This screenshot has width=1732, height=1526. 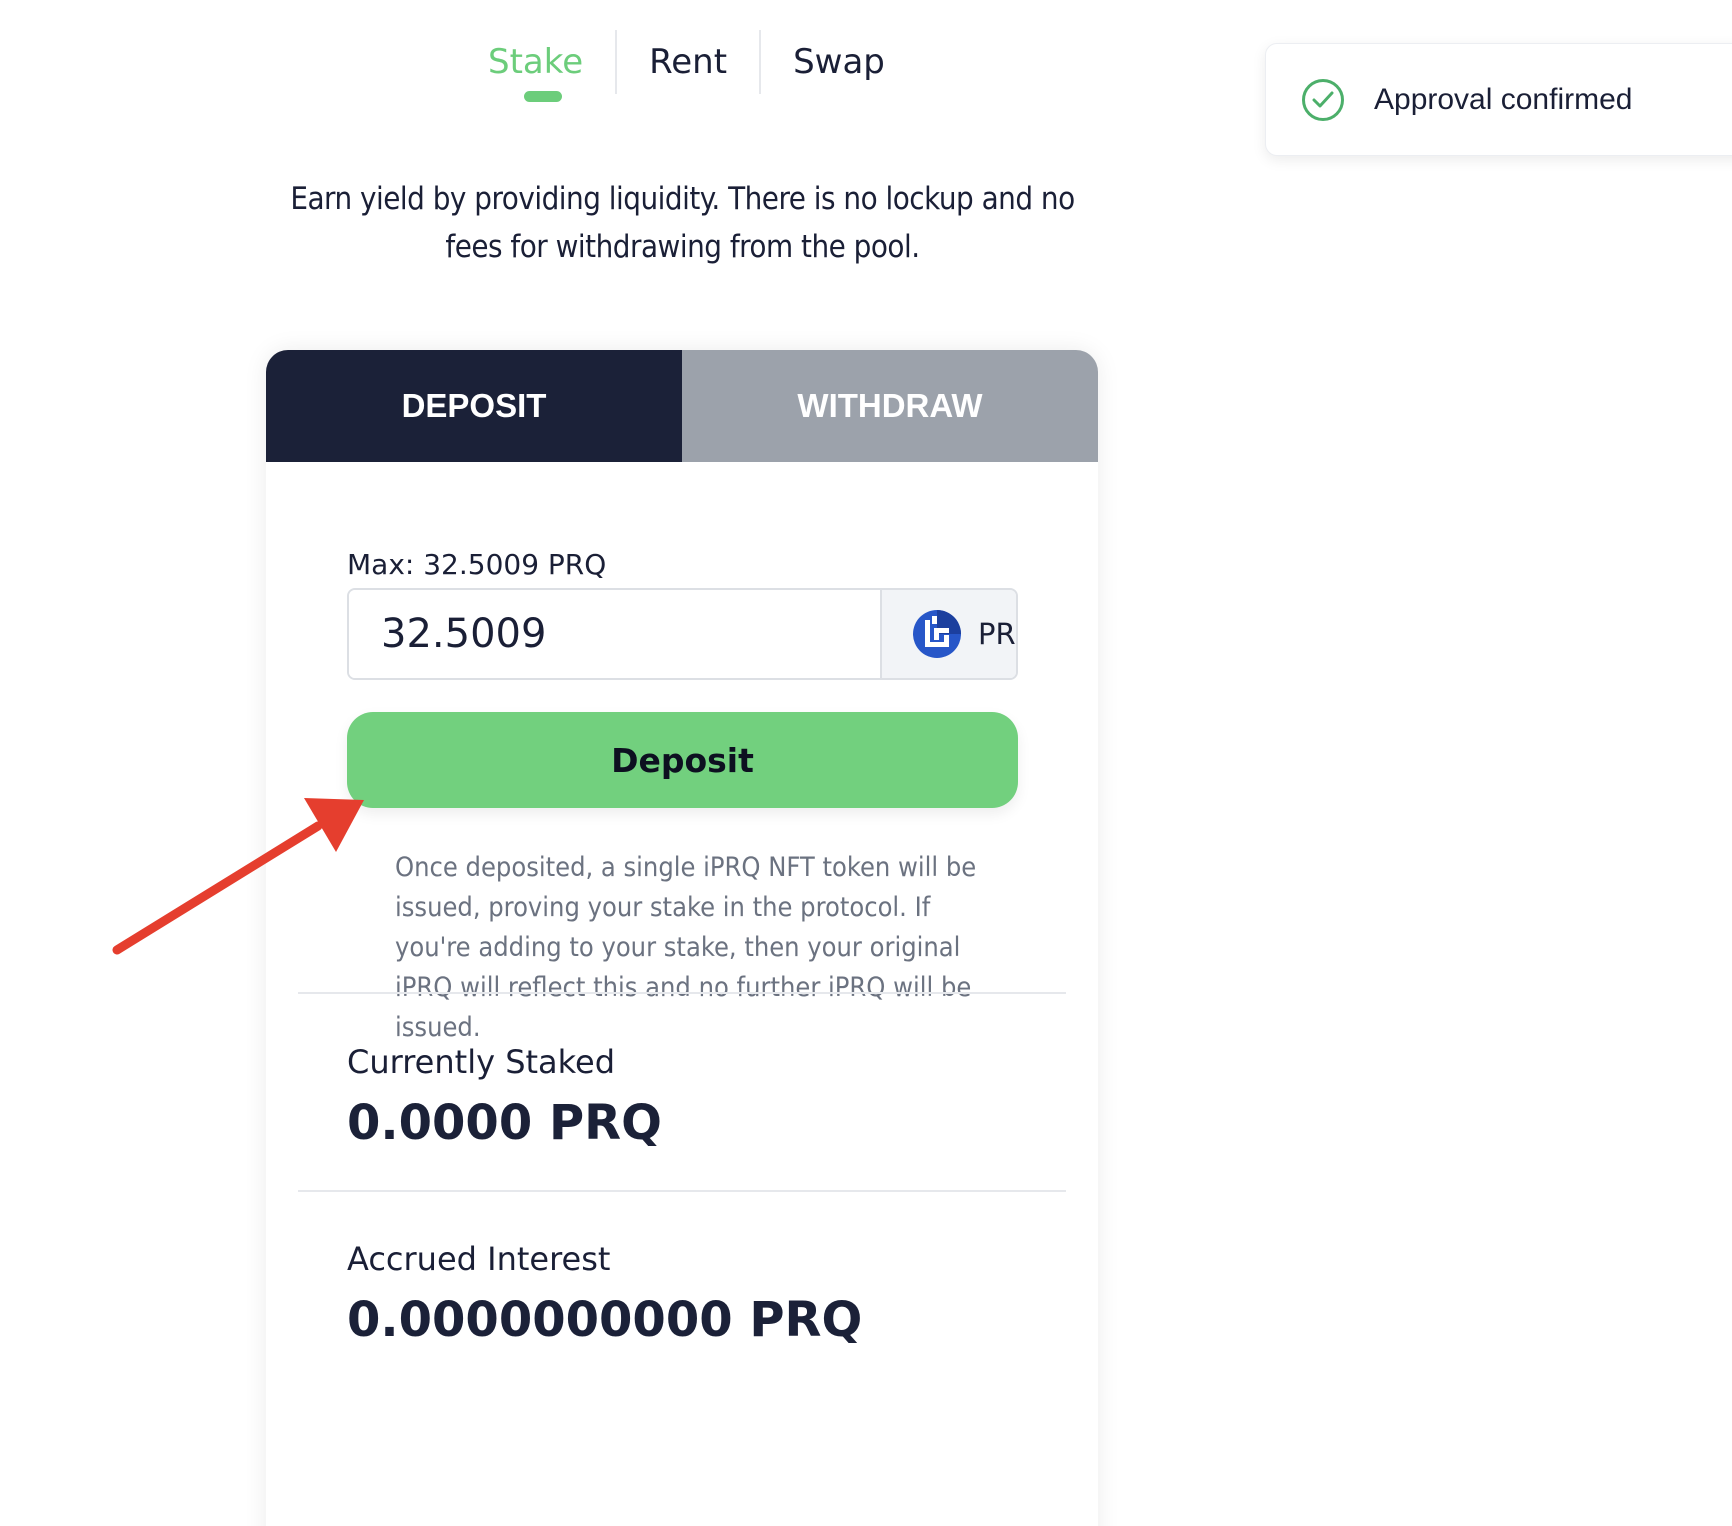 I want to click on tab-withdraw-label: WITHDRAW, so click(x=890, y=405).